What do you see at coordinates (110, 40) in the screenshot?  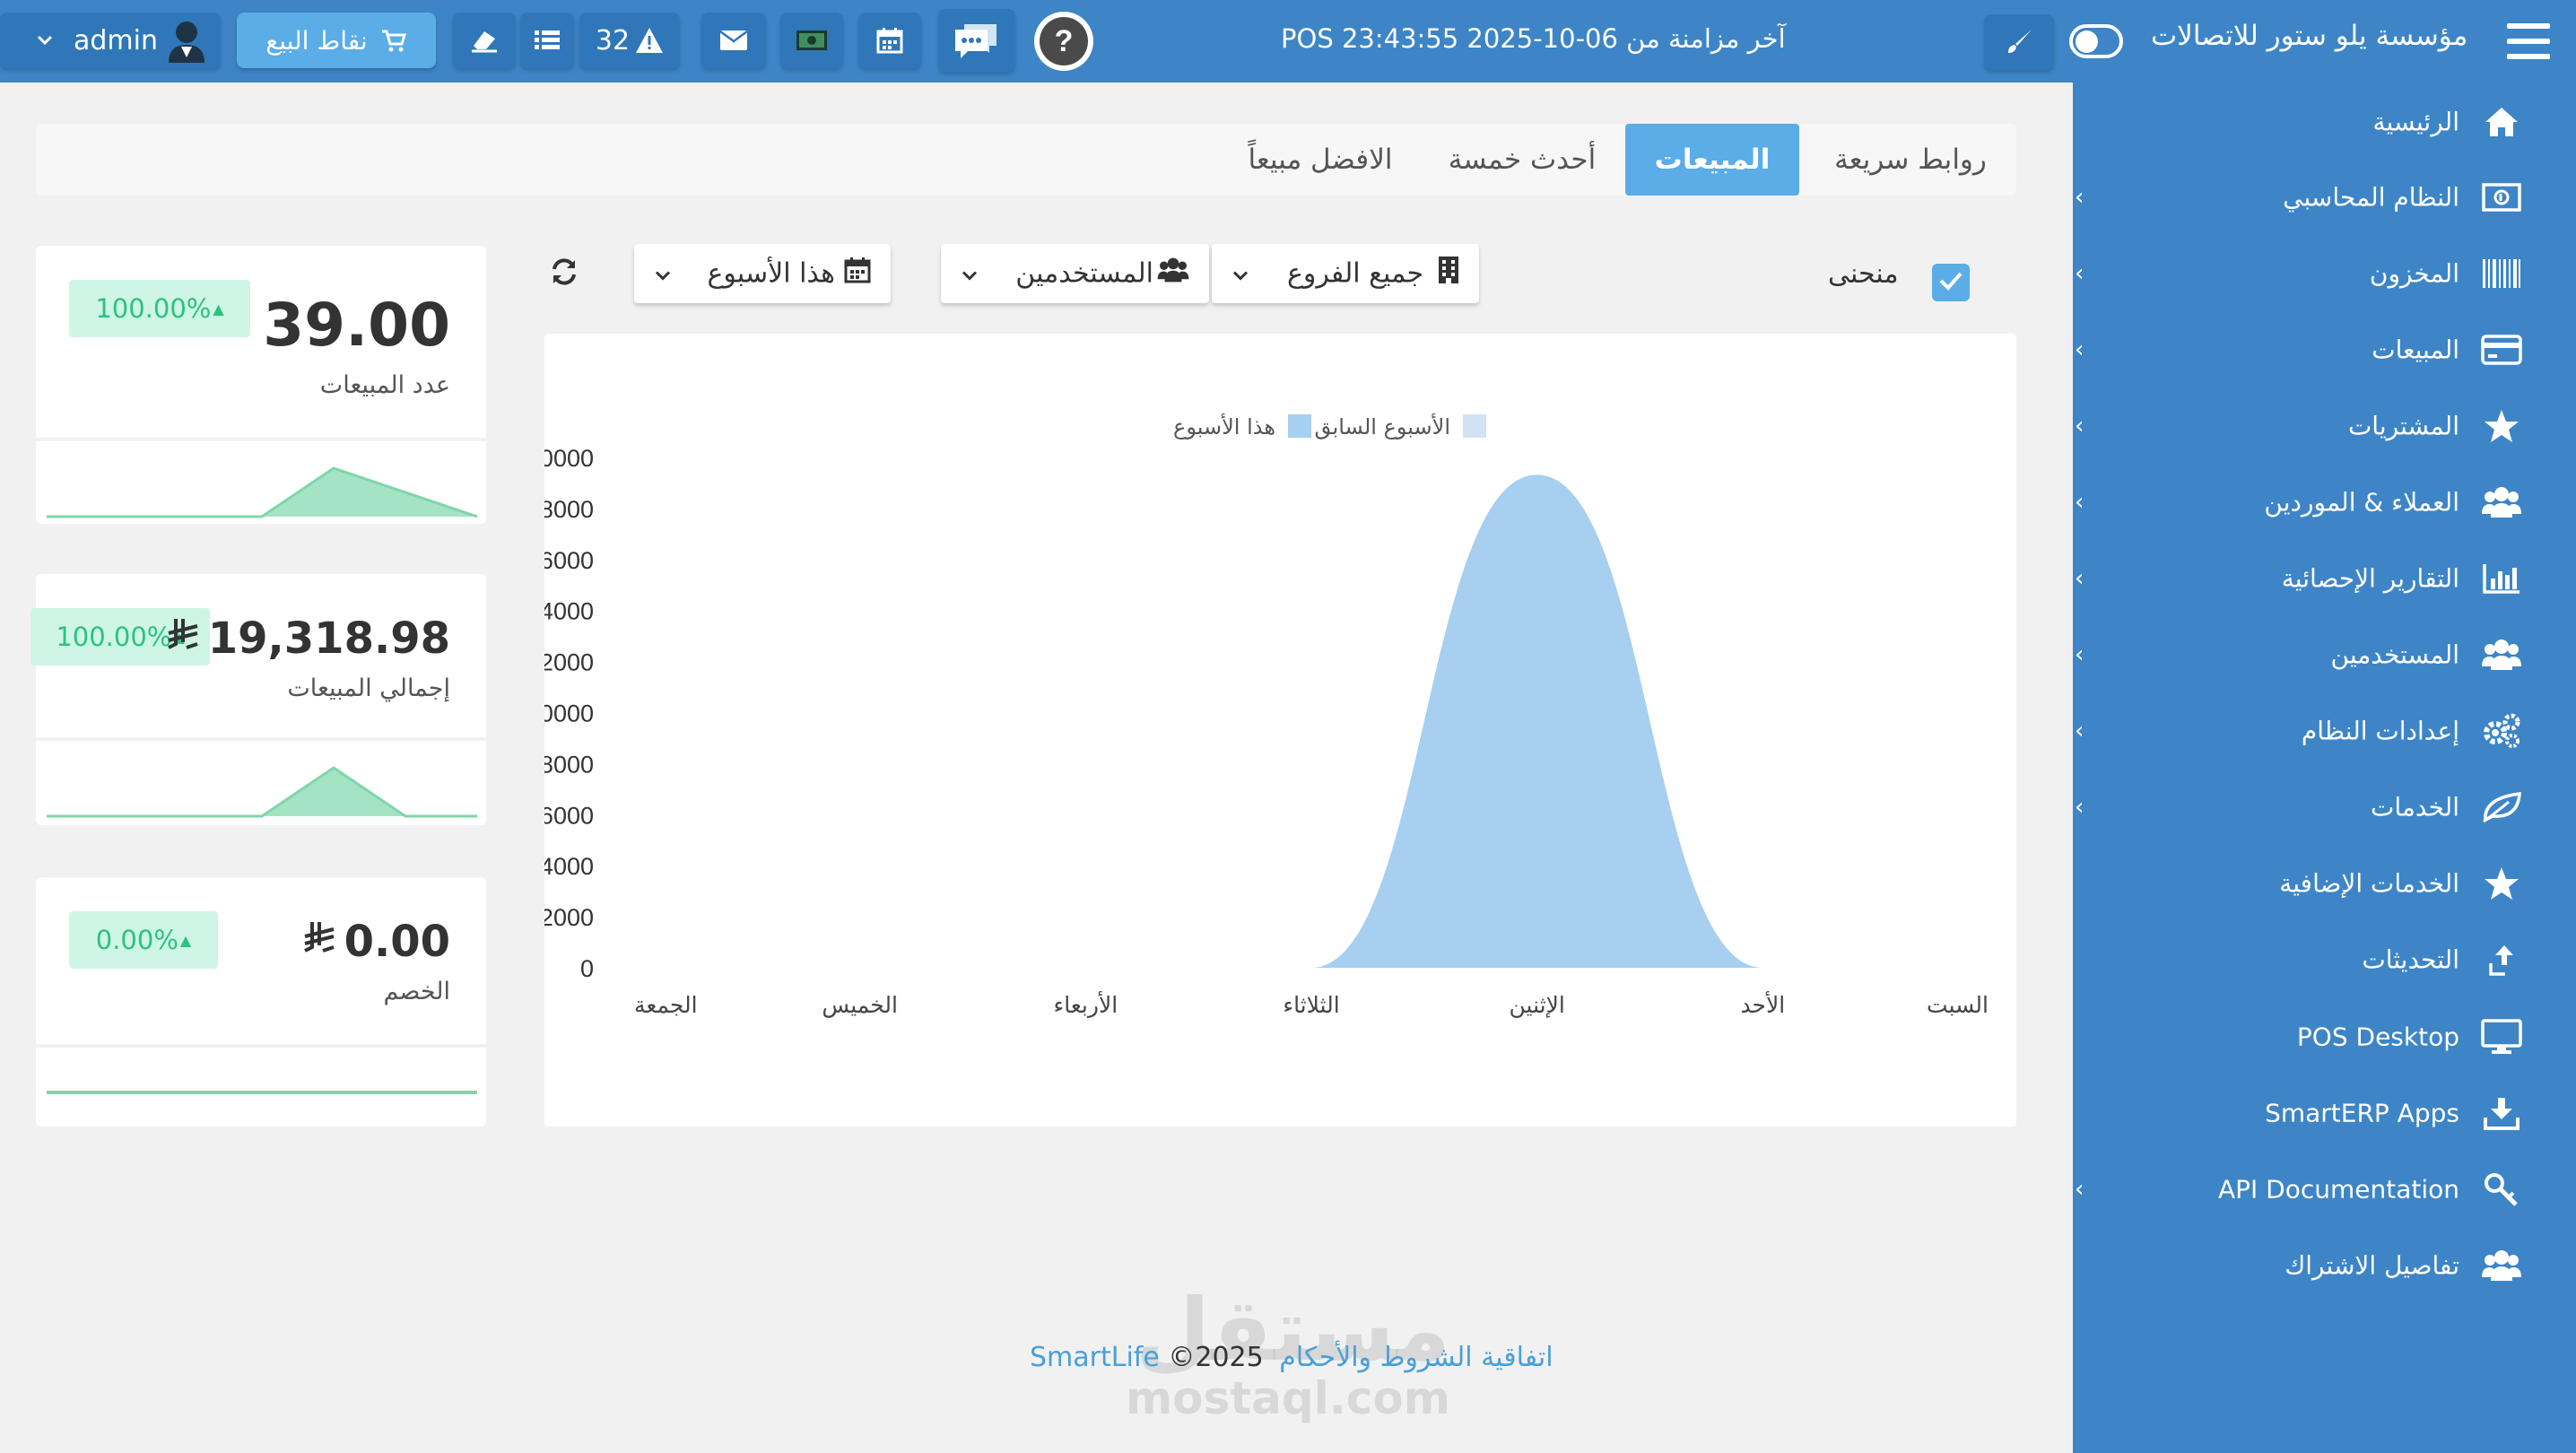 I see `user-menu-button: admin` at bounding box center [110, 40].